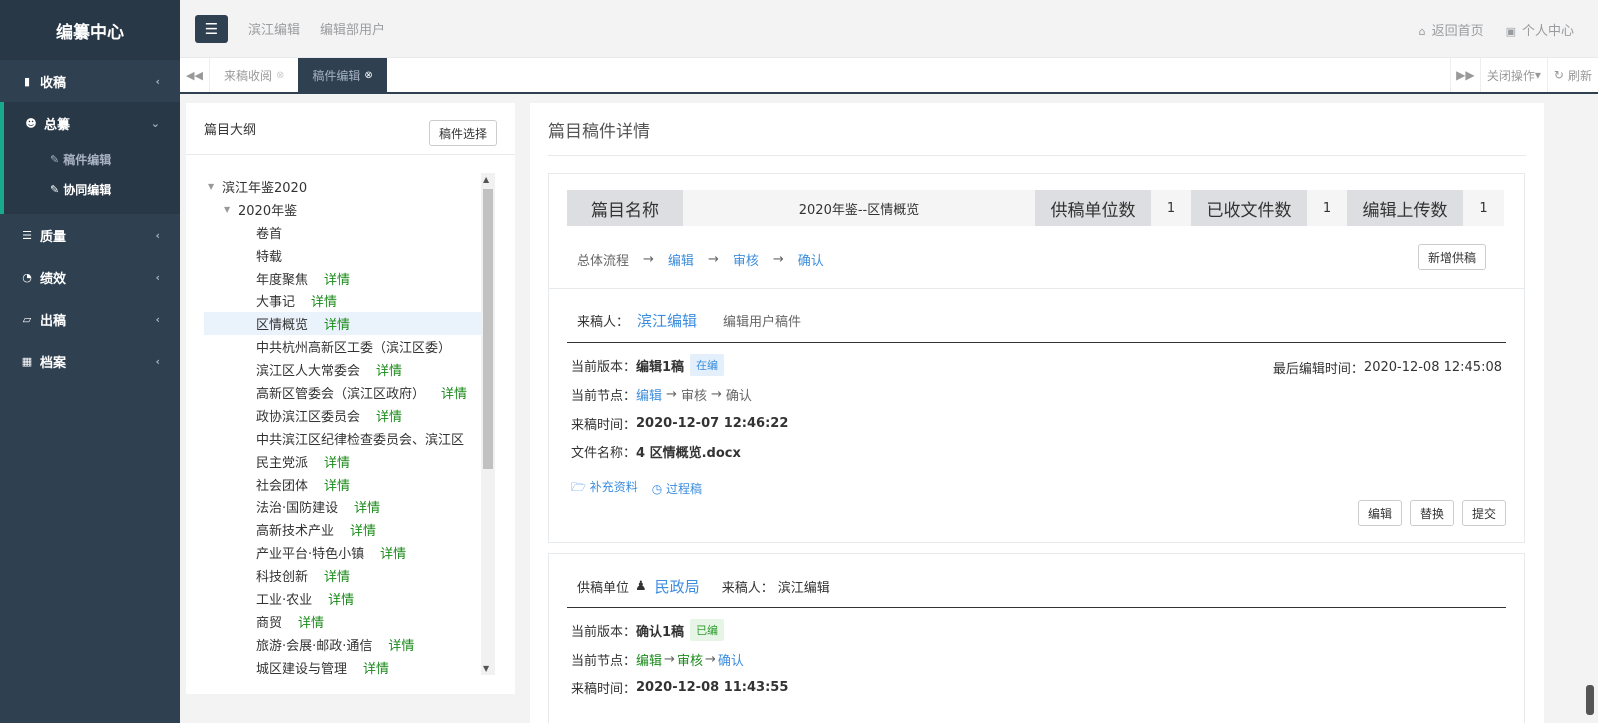 The width and height of the screenshot is (1598, 723). I want to click on tree-node-label: 政协滨江区委员会, so click(308, 415).